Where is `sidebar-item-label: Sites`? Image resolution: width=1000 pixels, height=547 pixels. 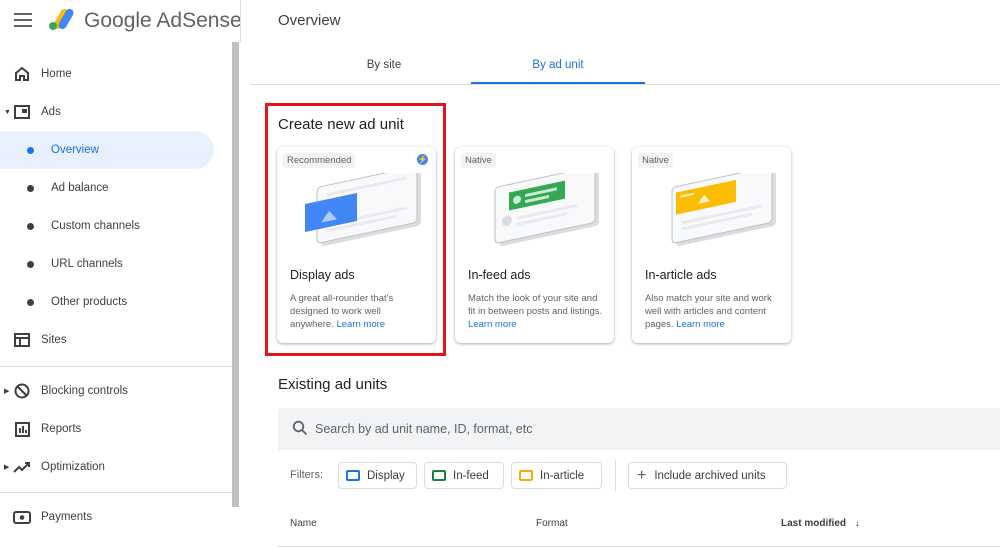 sidebar-item-label: Sites is located at coordinates (54, 340).